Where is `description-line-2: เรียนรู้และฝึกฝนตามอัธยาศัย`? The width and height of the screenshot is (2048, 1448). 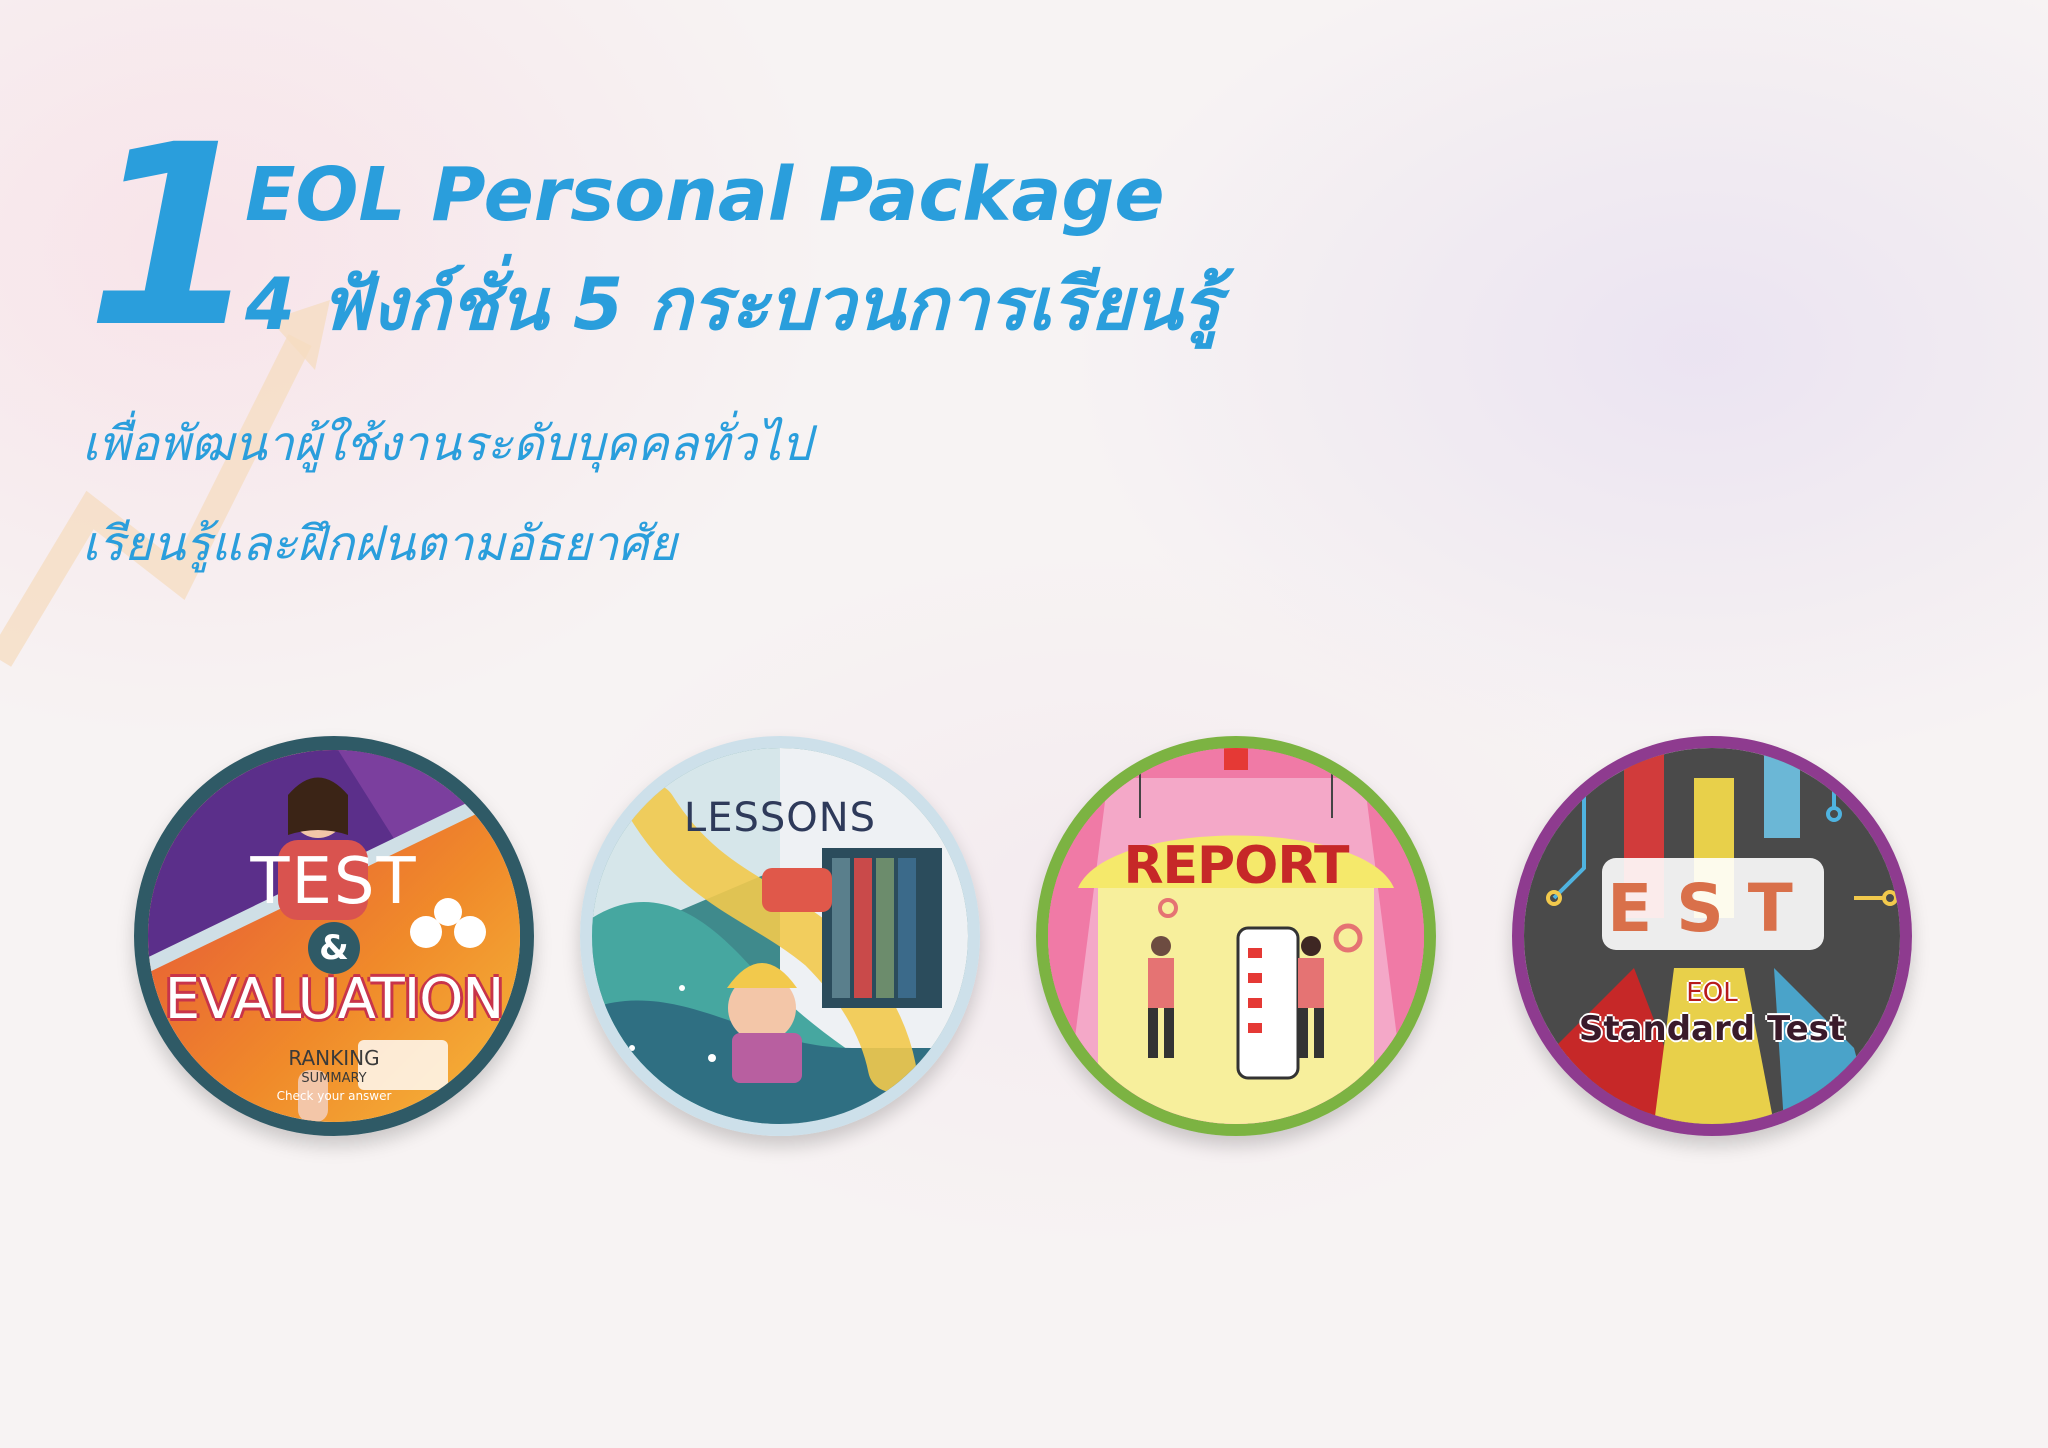 description-line-2: เรียนรู้และฝึกฝนตามอัธยาศัย is located at coordinates (379, 544).